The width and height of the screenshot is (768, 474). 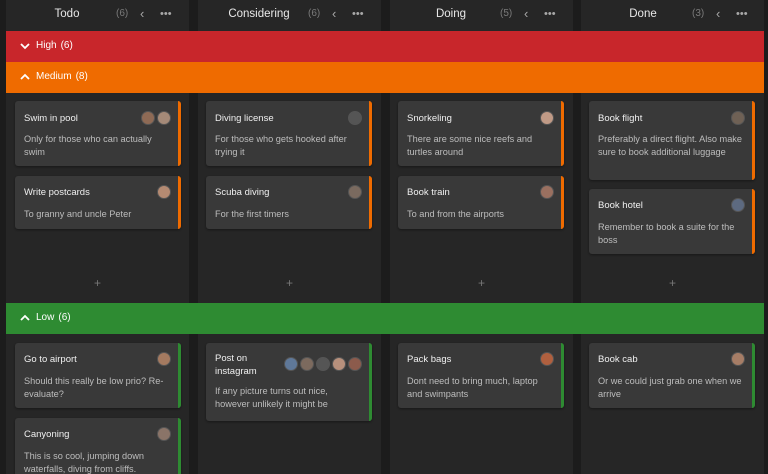 I want to click on column-header-todo: Todo (6) ‹ •••, so click(x=96, y=15).